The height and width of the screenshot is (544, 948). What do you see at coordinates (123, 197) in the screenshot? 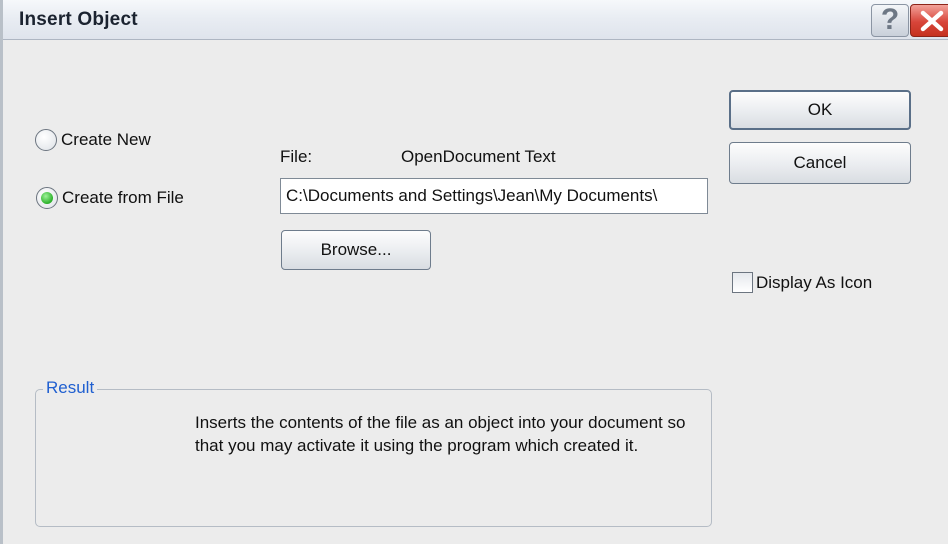
I see `create-from-file-label: Create from File` at bounding box center [123, 197].